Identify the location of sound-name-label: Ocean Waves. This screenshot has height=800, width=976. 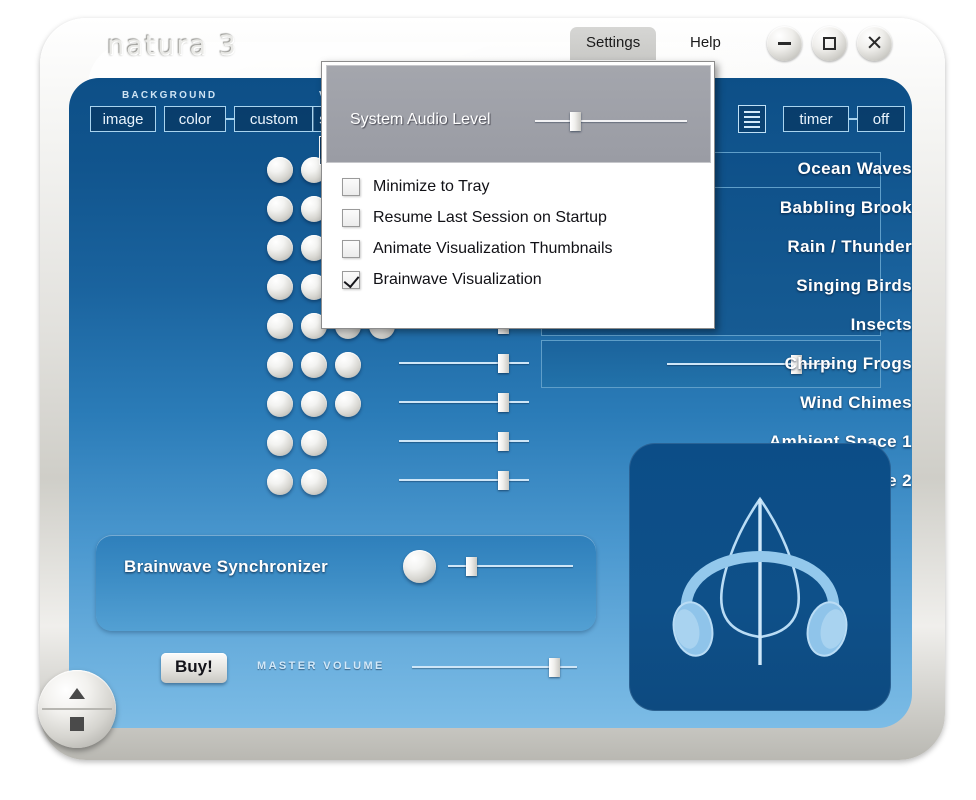
(854, 168).